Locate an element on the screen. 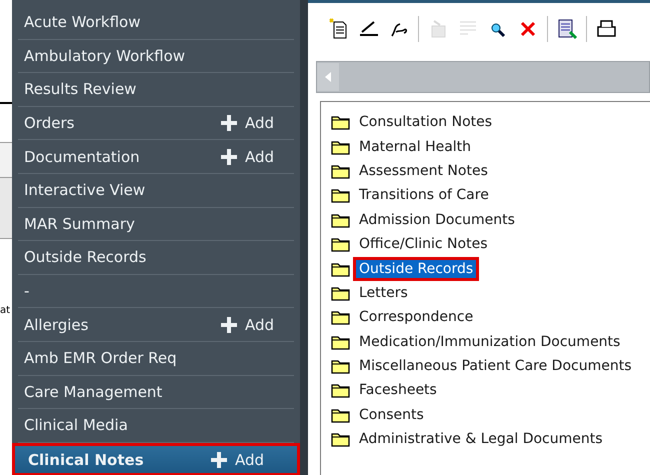  sidebar-item: Allergies Add is located at coordinates (156, 325).